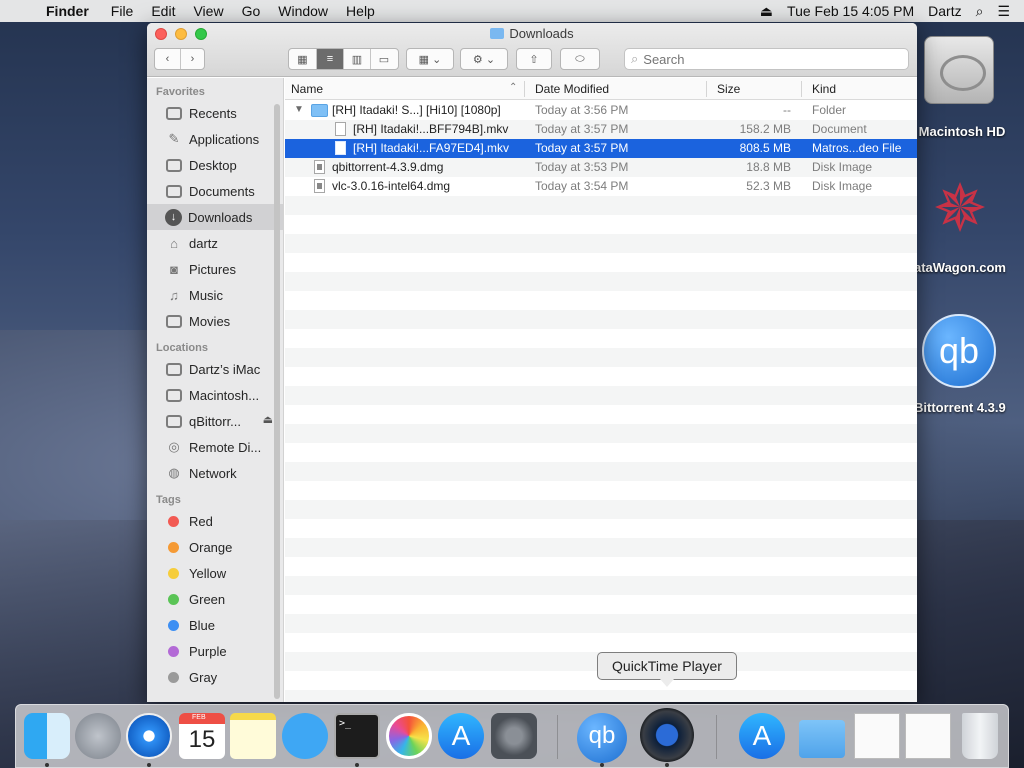 The height and width of the screenshot is (768, 1024). I want to click on sidebar-item-recents: Recents, so click(215, 113).